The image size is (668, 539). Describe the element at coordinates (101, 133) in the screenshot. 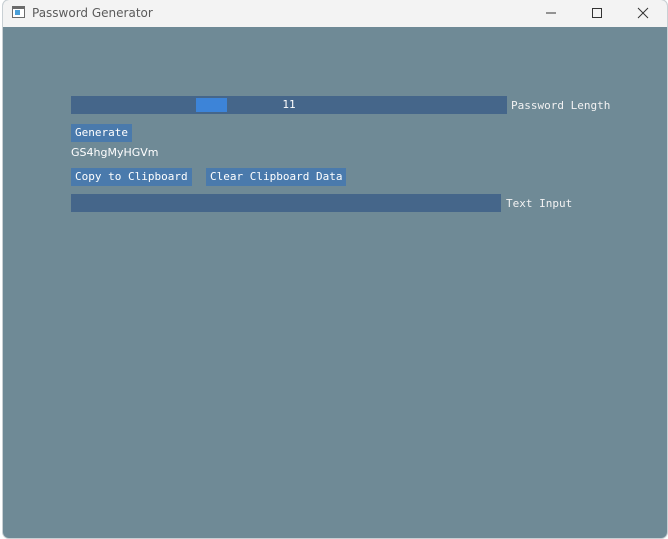

I see `generate-button: Generate` at that location.